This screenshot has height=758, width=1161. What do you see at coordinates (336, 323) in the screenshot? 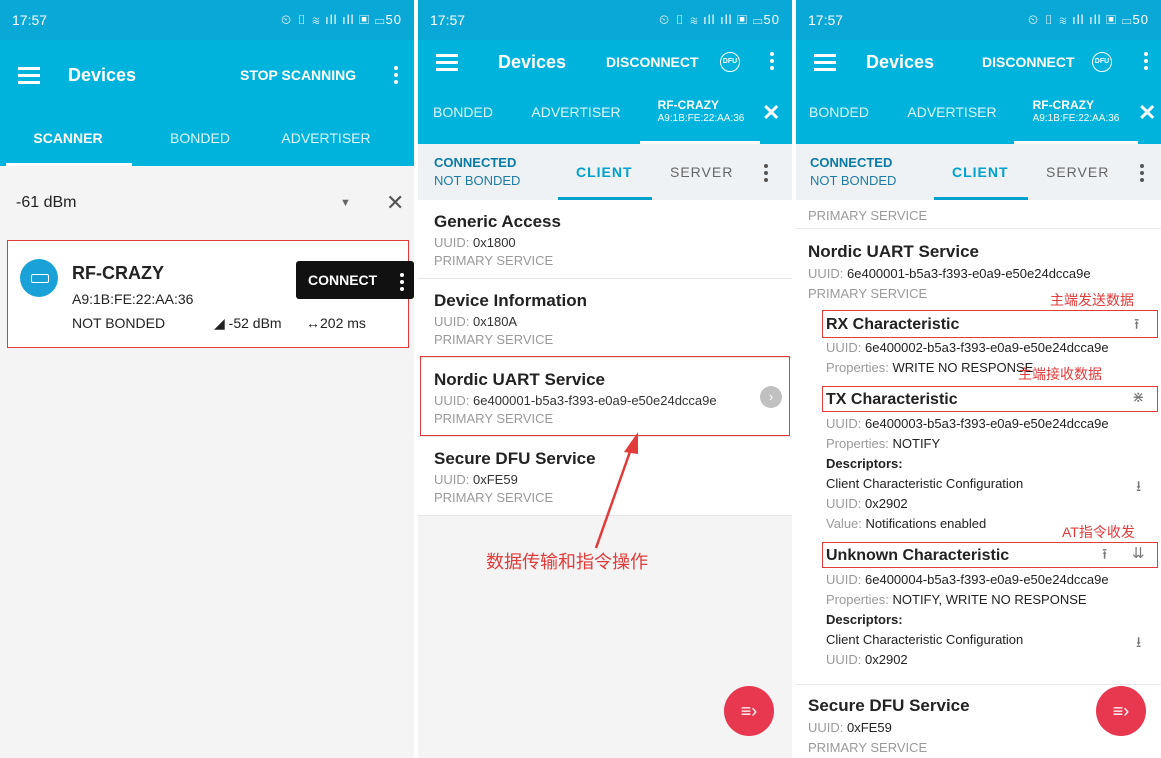
I see `device-interval: ↔202 ms` at bounding box center [336, 323].